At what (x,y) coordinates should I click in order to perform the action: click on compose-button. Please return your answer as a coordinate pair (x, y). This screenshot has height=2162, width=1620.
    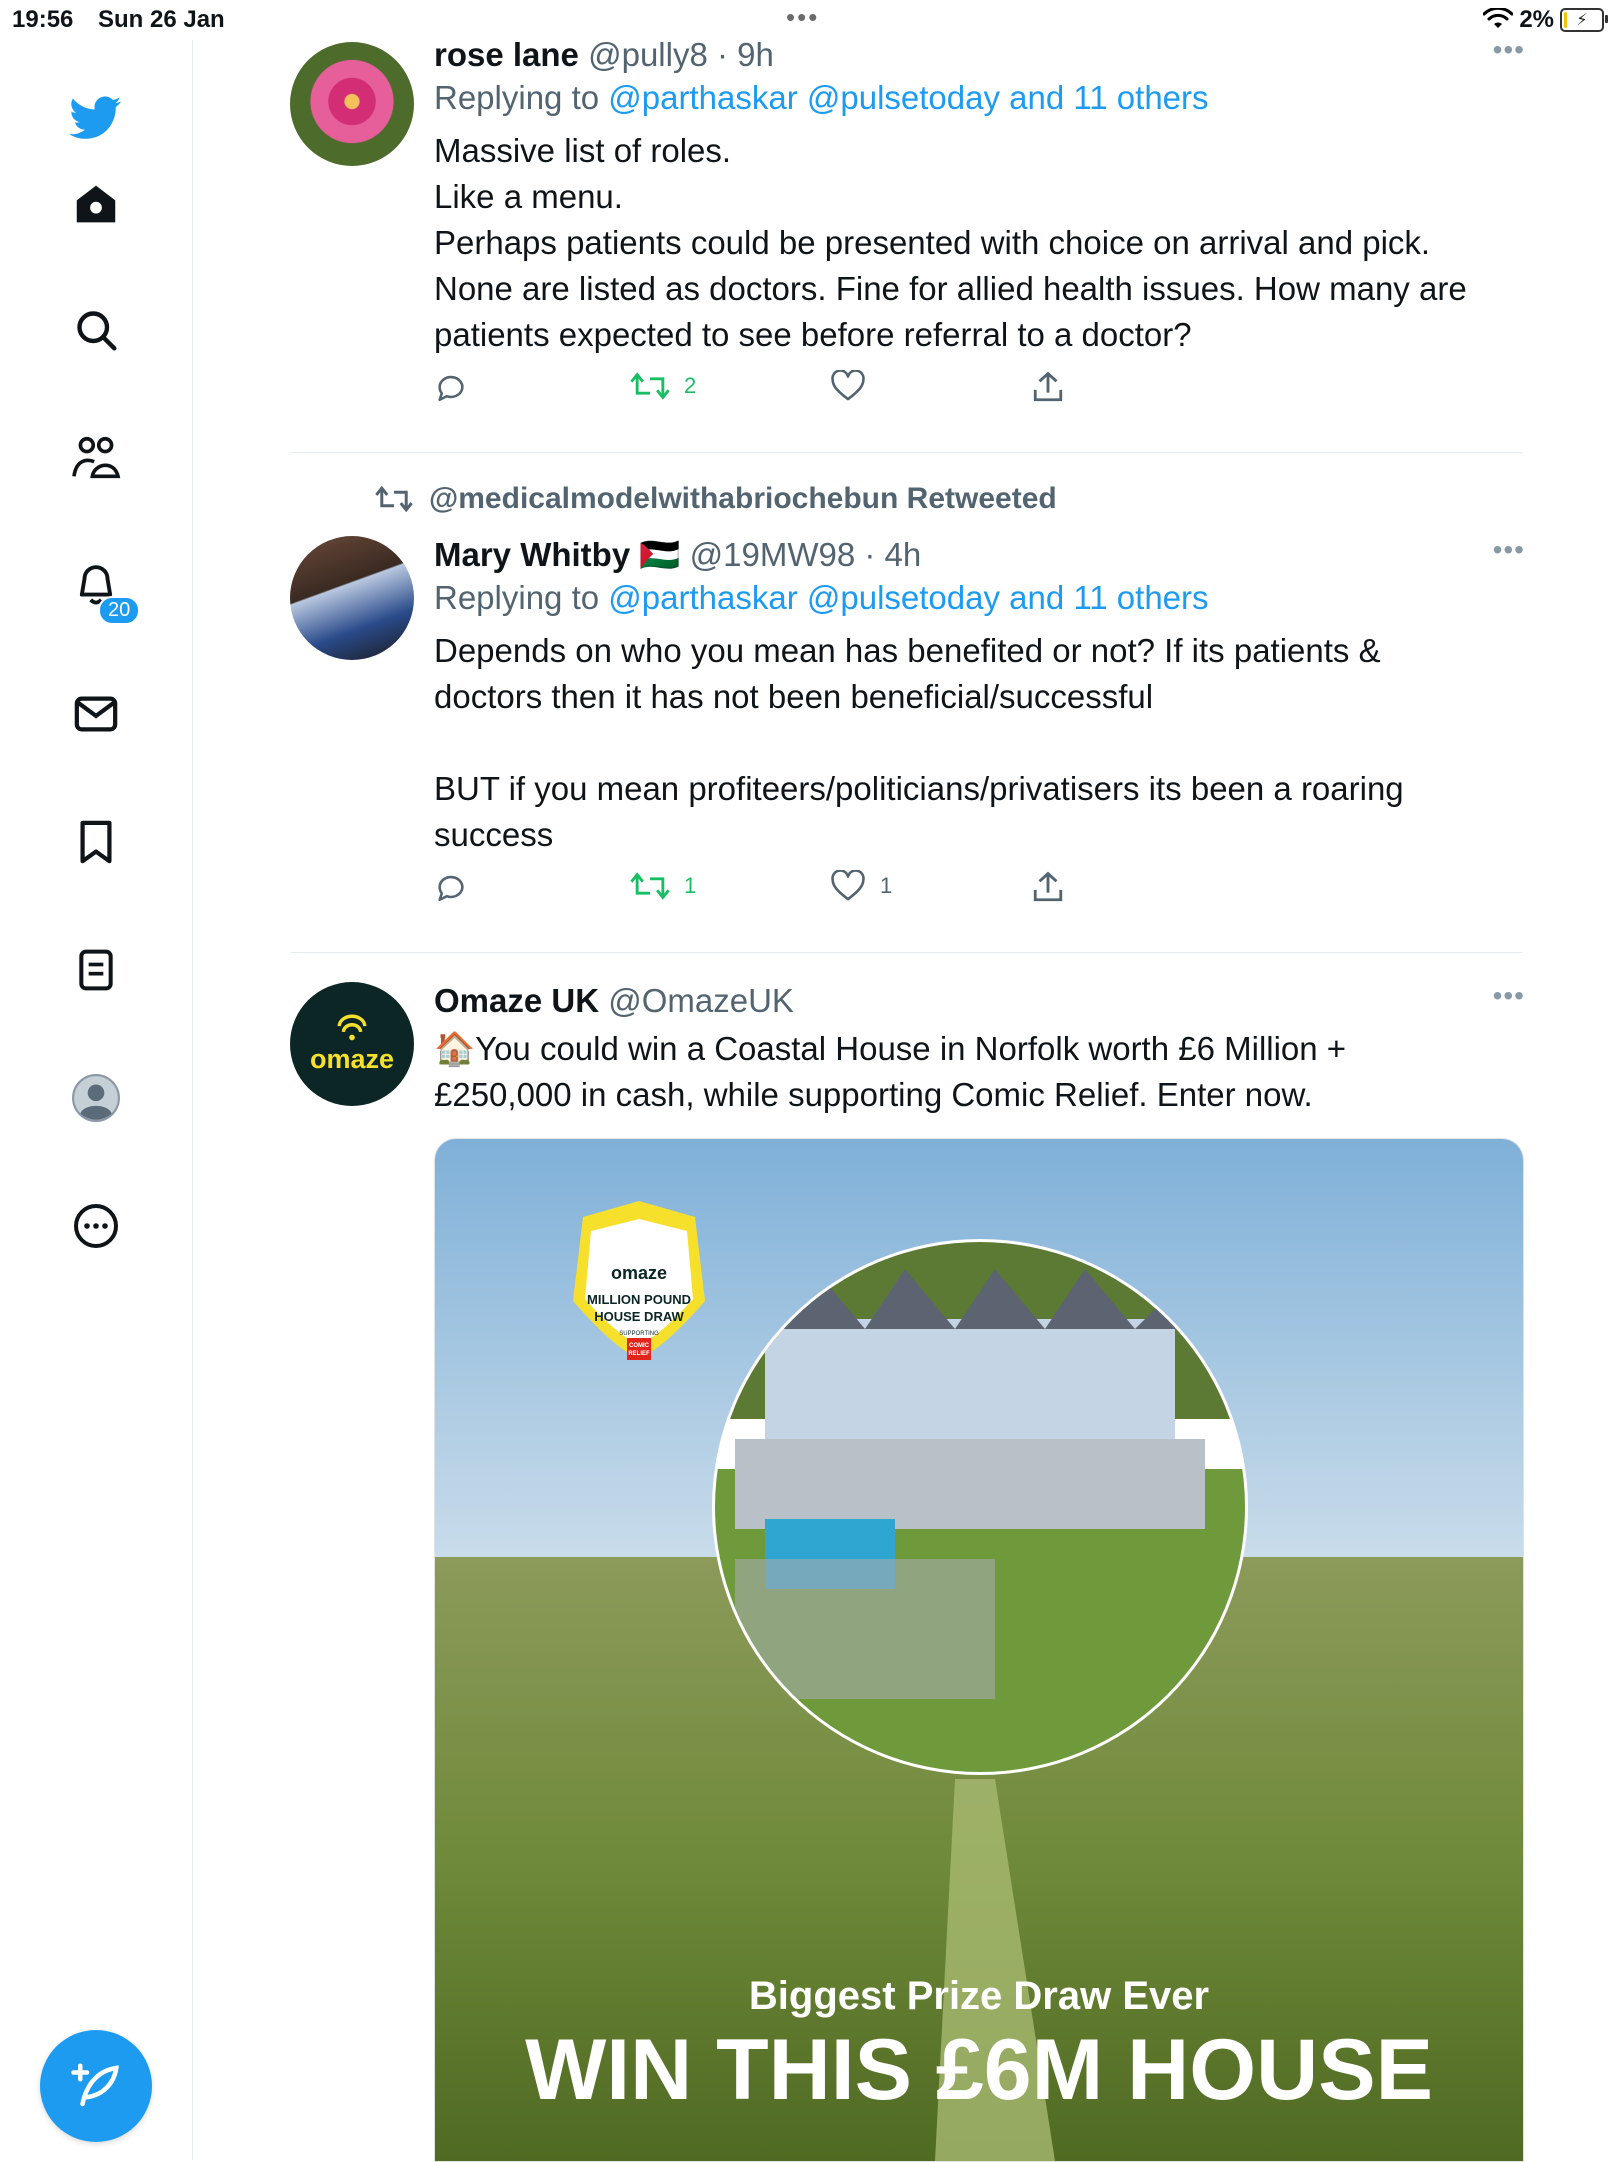
    Looking at the image, I should click on (96, 2086).